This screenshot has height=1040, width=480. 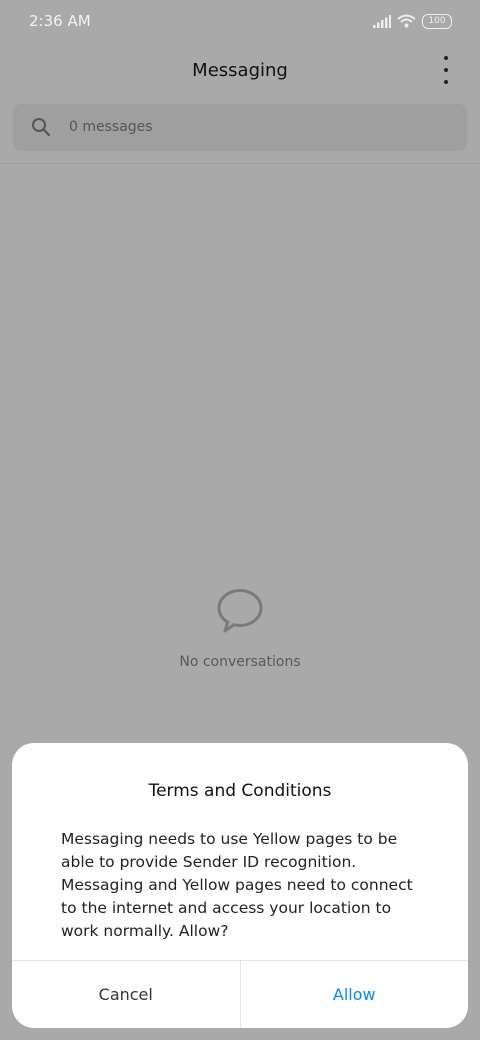 I want to click on more-options-button, so click(x=446, y=70).